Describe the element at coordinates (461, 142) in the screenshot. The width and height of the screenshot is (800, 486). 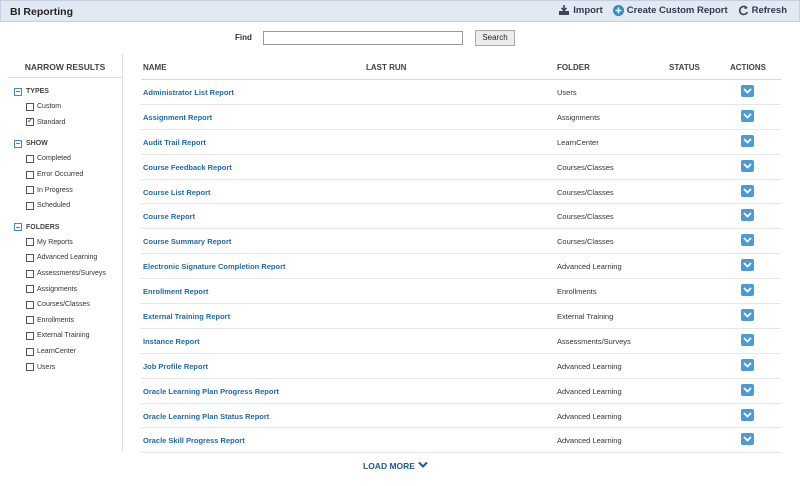
I see `table-row: Audit Trail Report LearnCenter` at that location.